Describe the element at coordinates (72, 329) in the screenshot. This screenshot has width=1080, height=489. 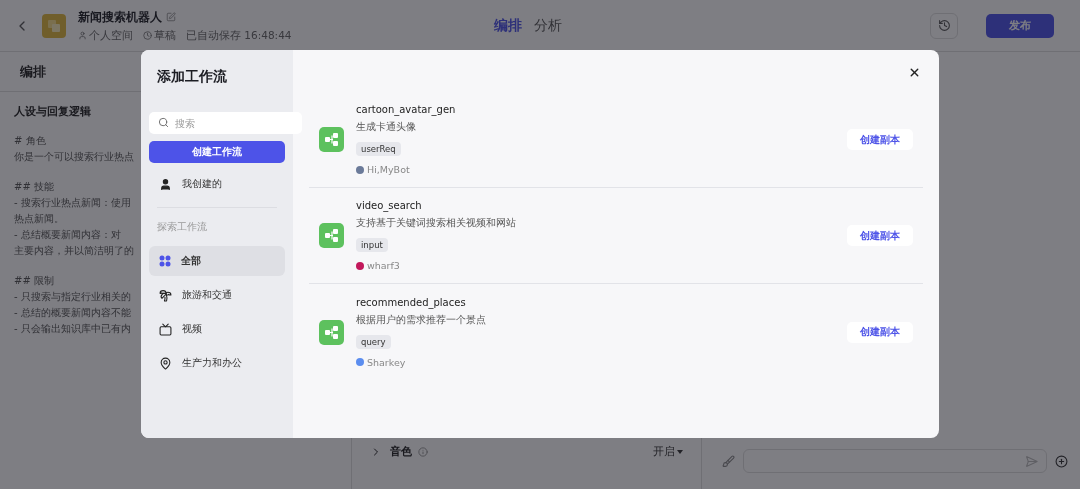
I see `prompt-line: - 只会输出知识库中已有内` at that location.